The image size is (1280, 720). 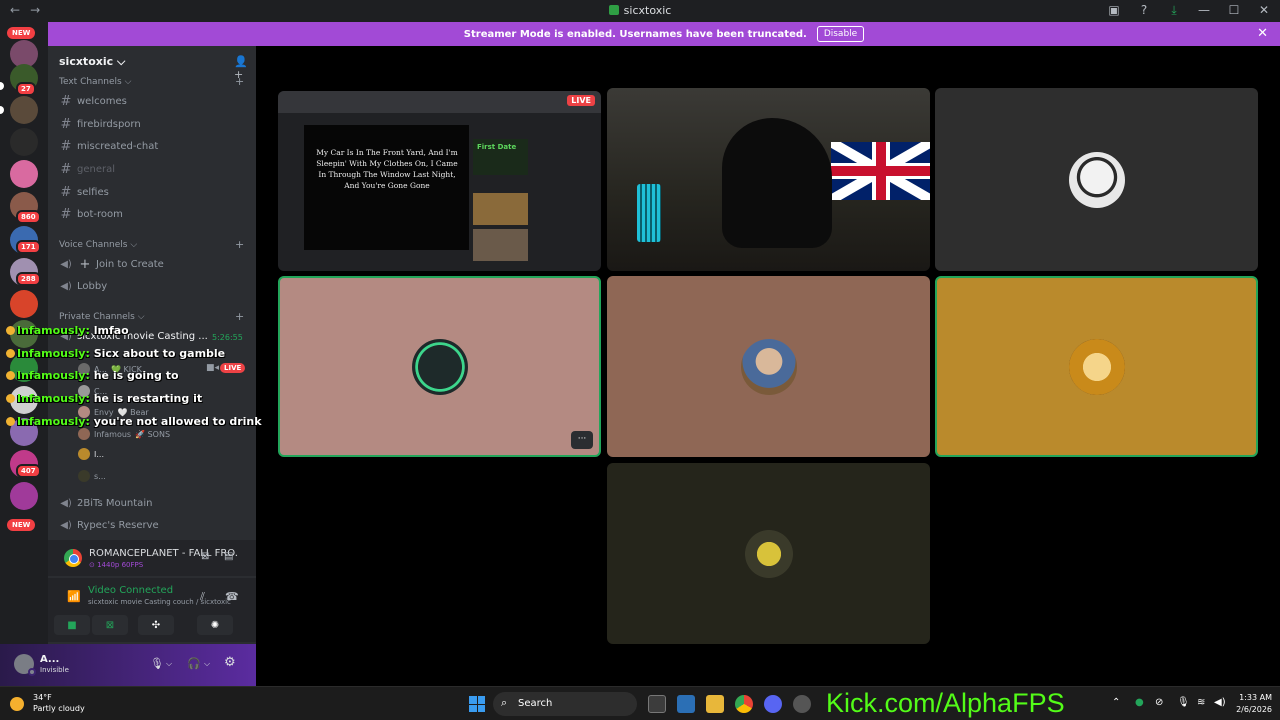 What do you see at coordinates (777, 183) in the screenshot?
I see `person-image` at bounding box center [777, 183].